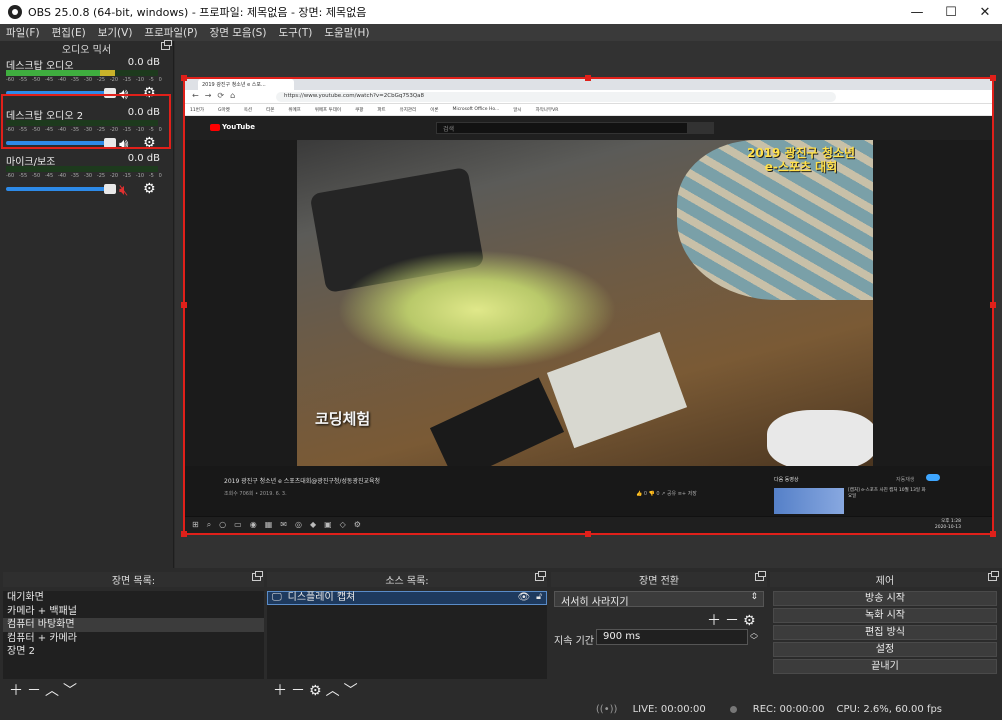 The image size is (1002, 720). I want to click on scenes-list: 대기화면 카메라 + 백패널 컴퓨터 바탕화면 컴퓨터 + 카메라 장면 2, so click(133, 635).